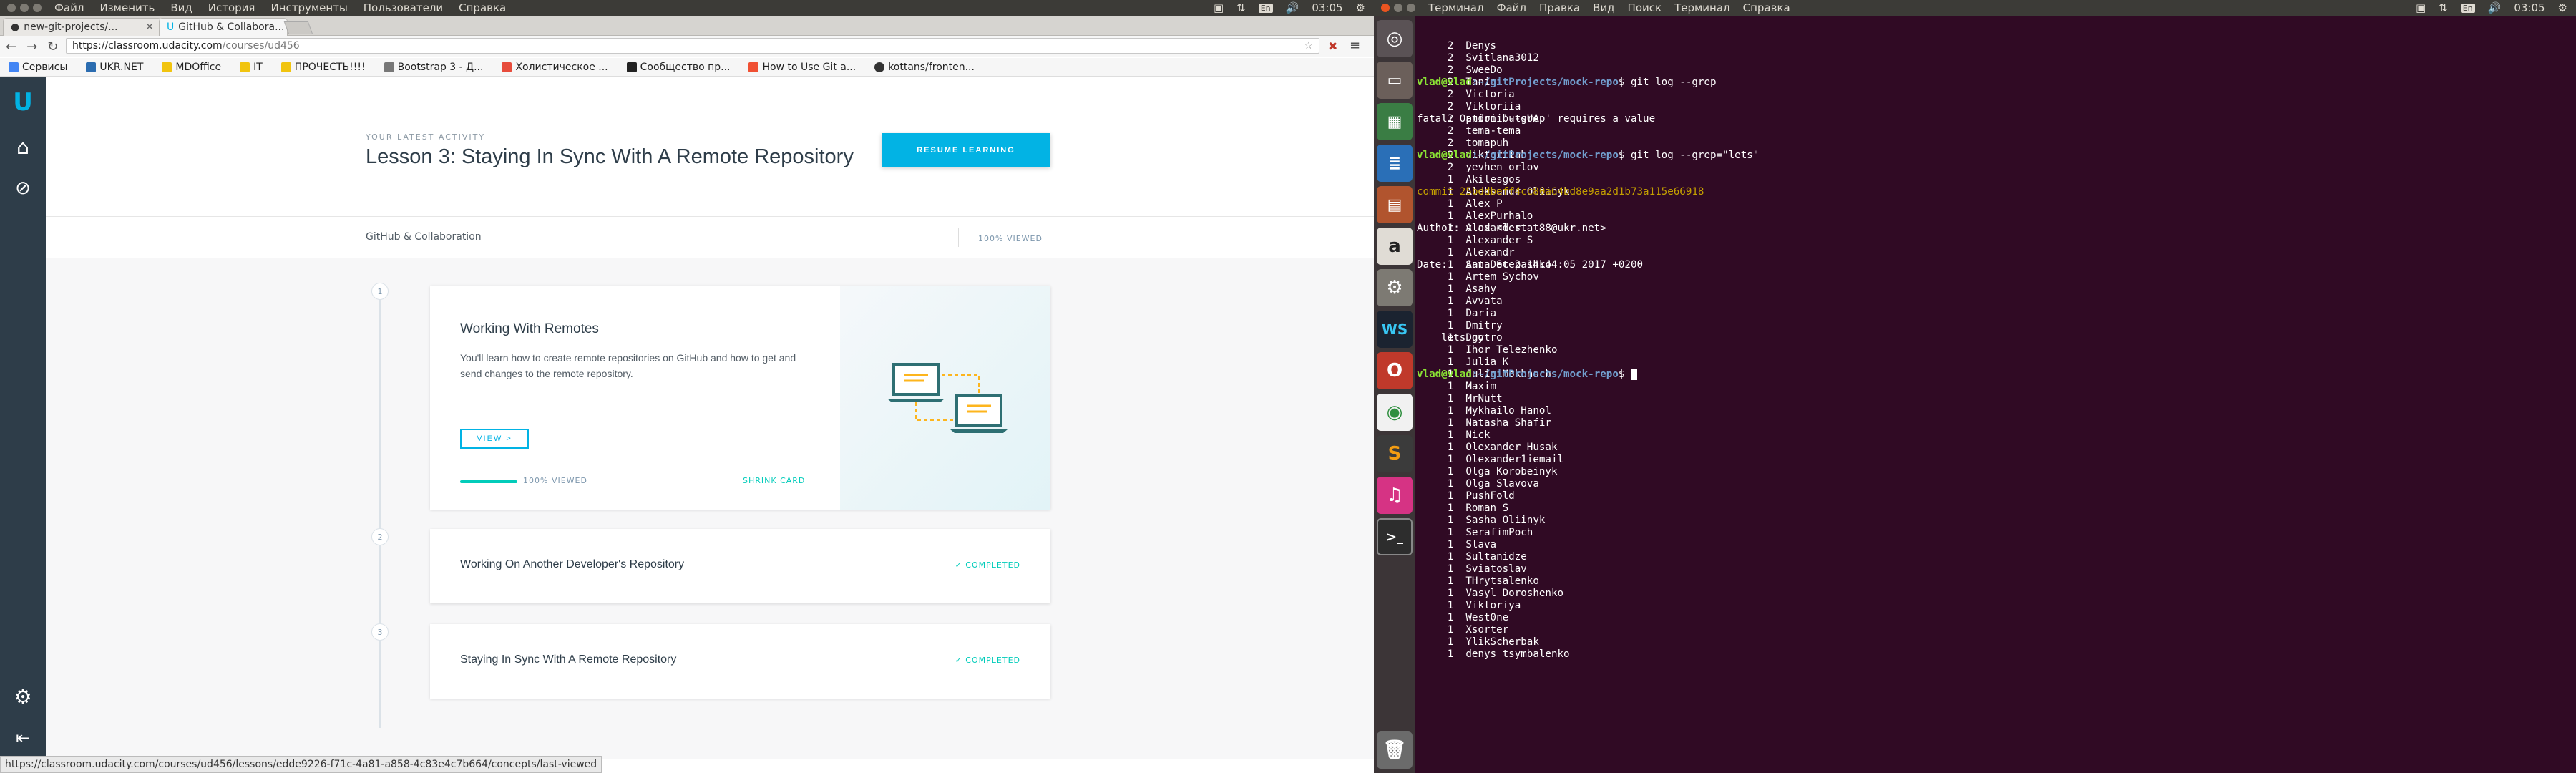 Image resolution: width=2576 pixels, height=773 pixels. Describe the element at coordinates (1395, 370) in the screenshot. I see `opera-icon: O` at that location.